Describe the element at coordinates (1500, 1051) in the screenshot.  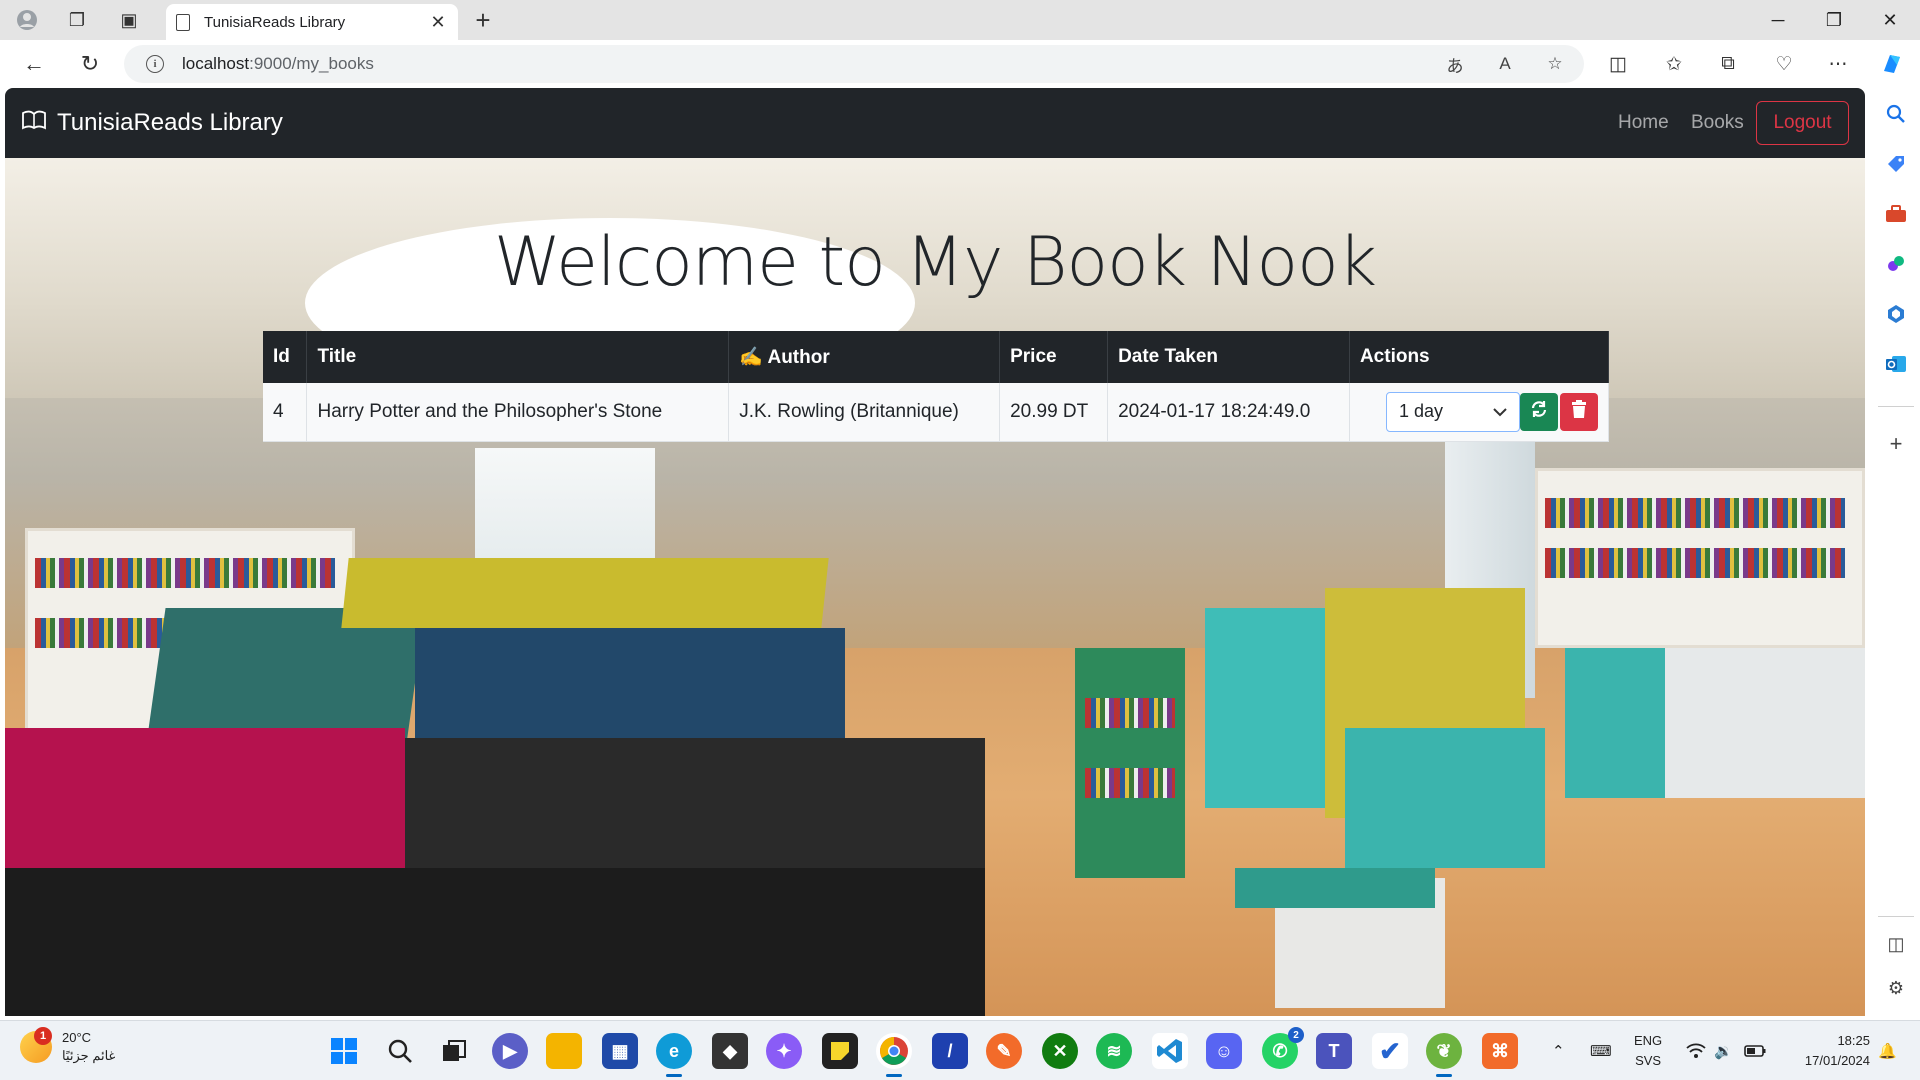
I see `xampp-icon: ⌘` at that location.